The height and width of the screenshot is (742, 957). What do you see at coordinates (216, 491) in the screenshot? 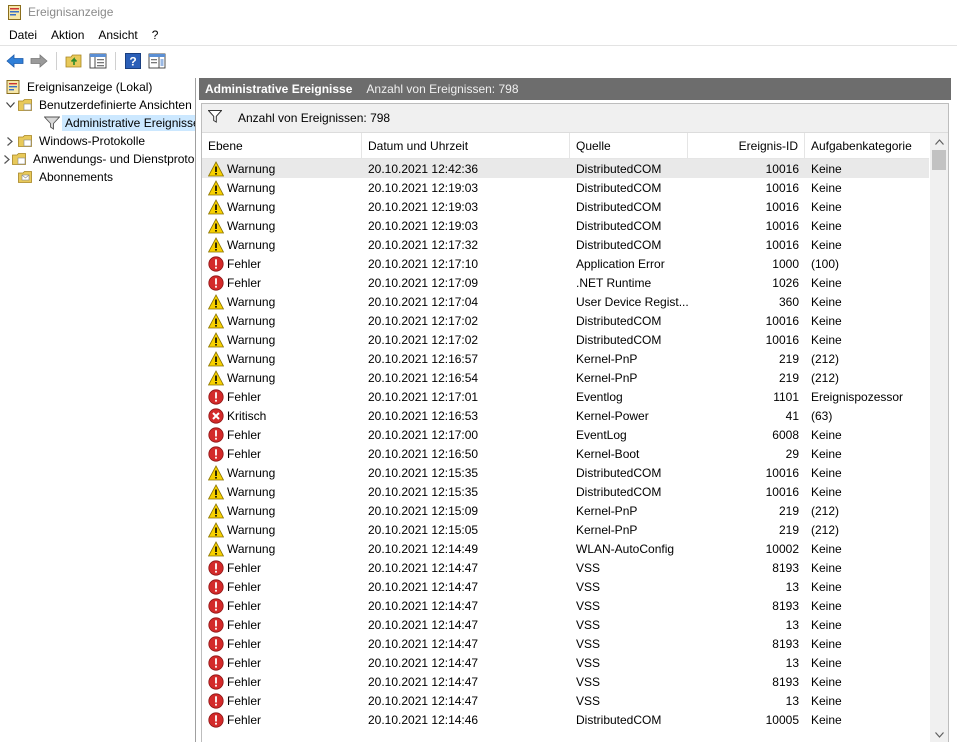
I see `warning-icon` at bounding box center [216, 491].